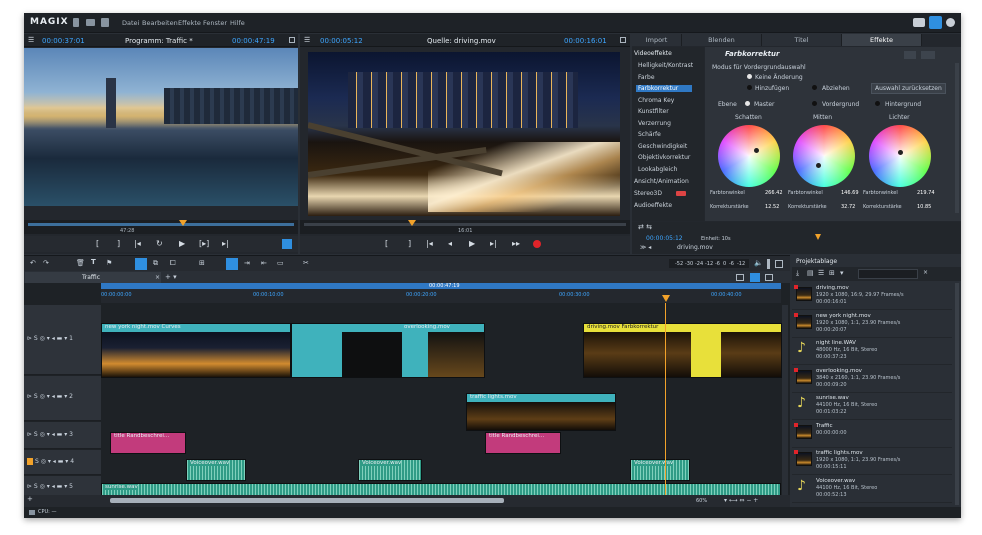 This screenshot has width=982, height=535. Describe the element at coordinates (654, 123) in the screenshot. I see `effect-item-verzerrung: Verzerrung` at that location.